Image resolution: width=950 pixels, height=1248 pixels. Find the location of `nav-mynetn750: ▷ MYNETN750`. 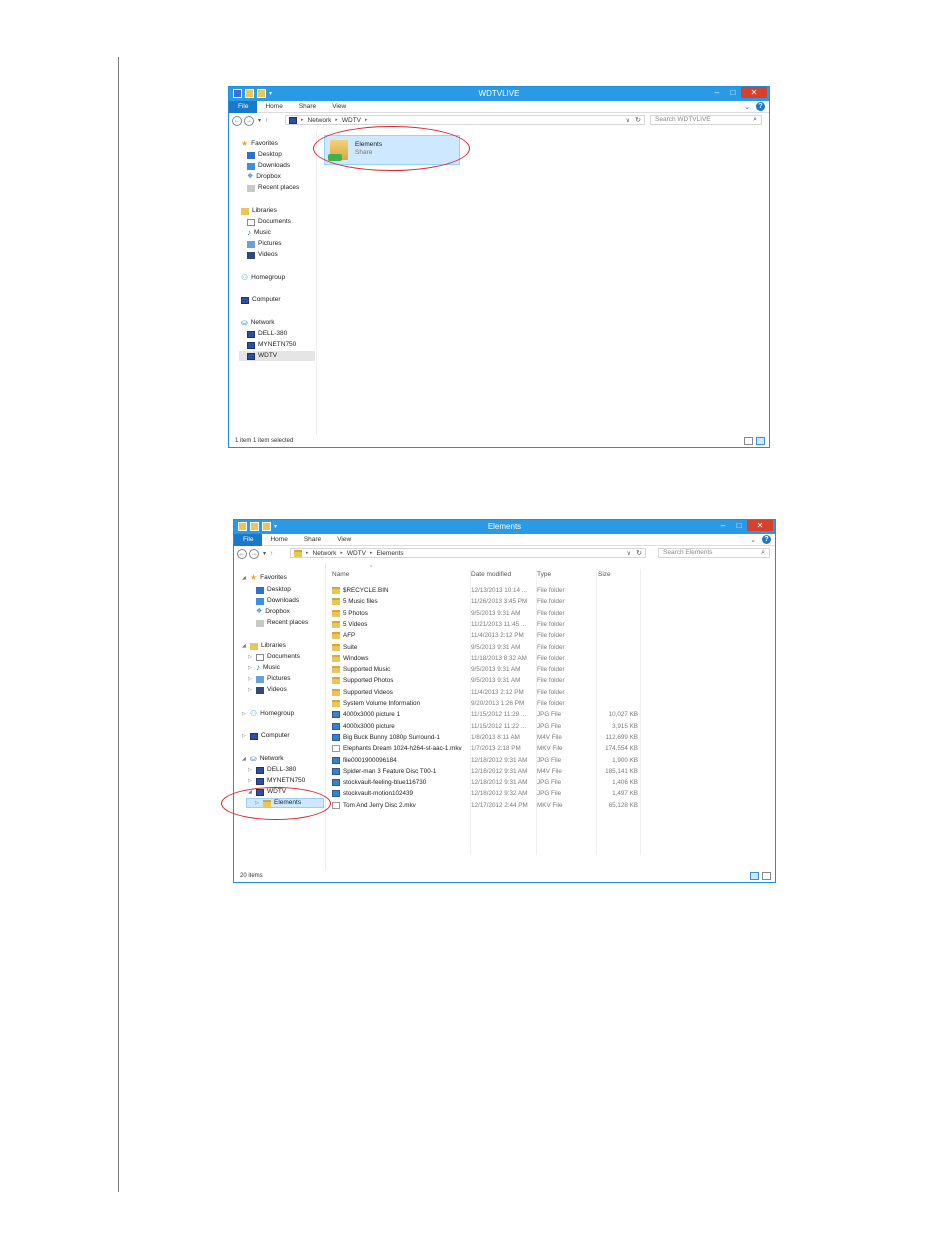

nav-mynetn750: ▷ MYNETN750 is located at coordinates (276, 781).